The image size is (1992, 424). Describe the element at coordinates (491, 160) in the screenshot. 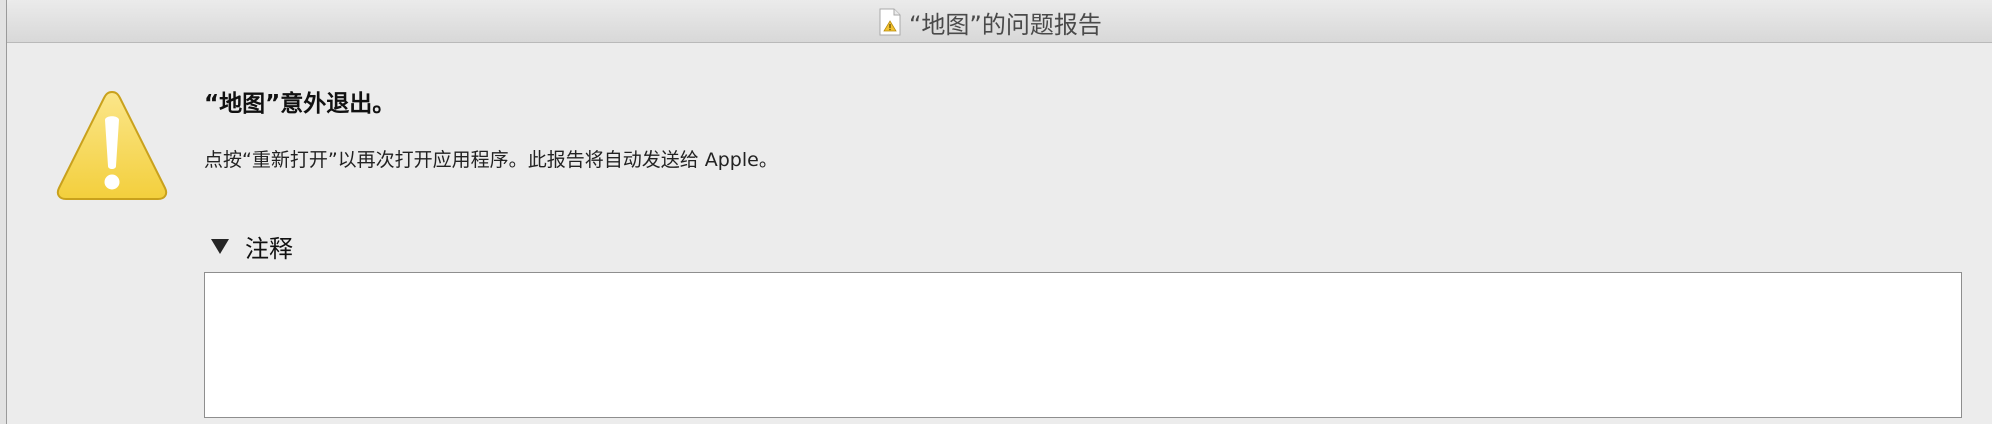

I see `alert-message: 点按“重新打开”以再次打开应用程序。此报告将自动发送给 Apple。` at that location.